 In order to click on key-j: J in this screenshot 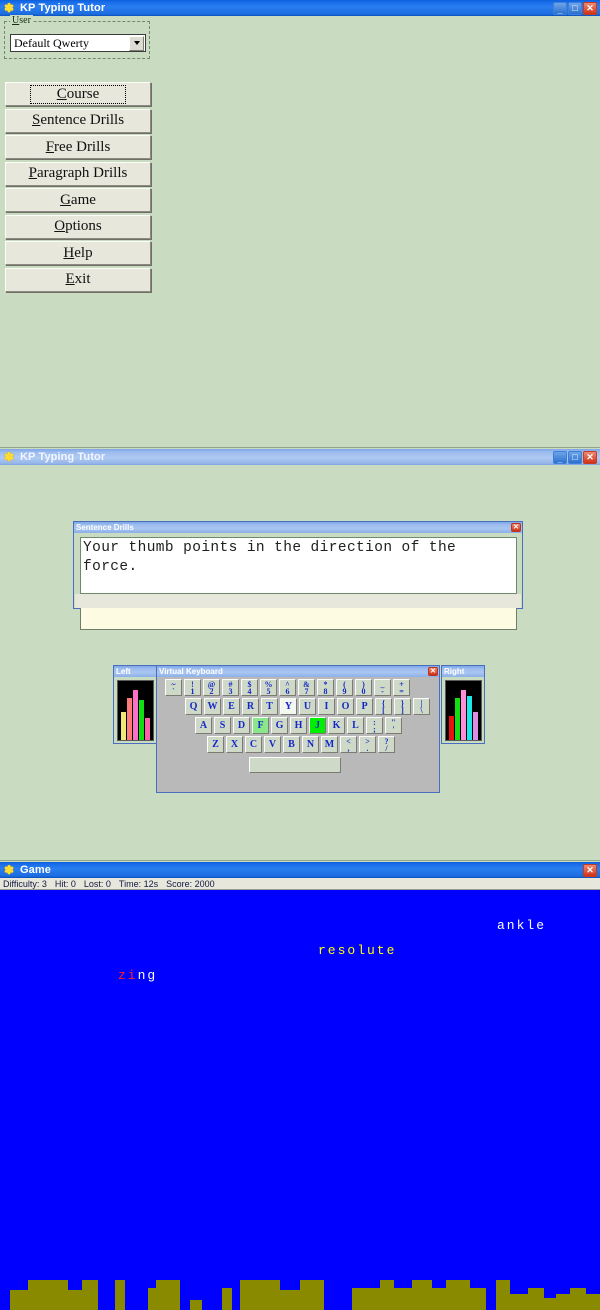, I will do `click(317, 725)`.